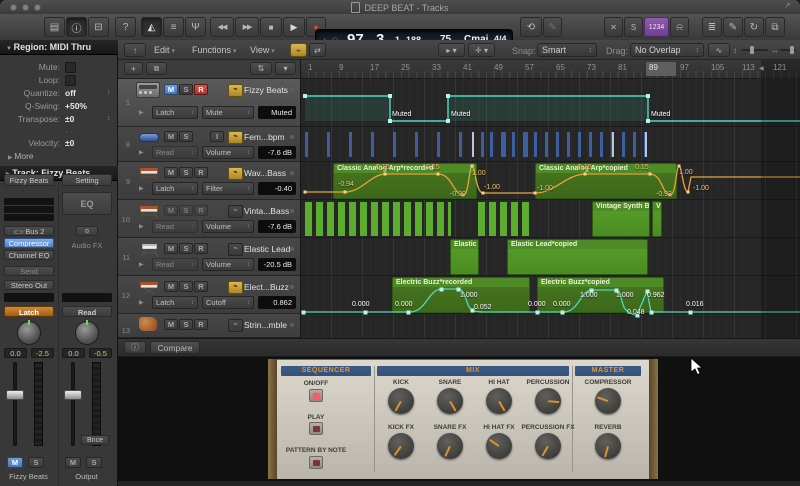 This screenshot has height=486, width=800. What do you see at coordinates (755, 50) in the screenshot?
I see `vertical-zoom-slider` at bounding box center [755, 50].